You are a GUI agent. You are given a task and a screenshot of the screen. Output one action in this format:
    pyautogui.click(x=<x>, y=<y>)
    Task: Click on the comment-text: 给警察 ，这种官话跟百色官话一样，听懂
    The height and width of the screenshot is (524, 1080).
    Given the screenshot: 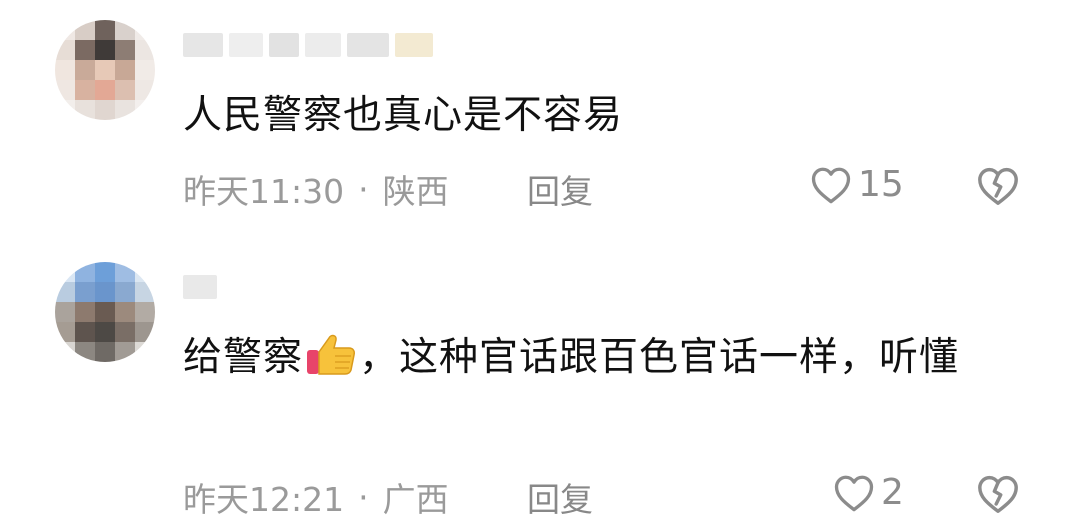 What is the action you would take?
    pyautogui.click(x=598, y=361)
    